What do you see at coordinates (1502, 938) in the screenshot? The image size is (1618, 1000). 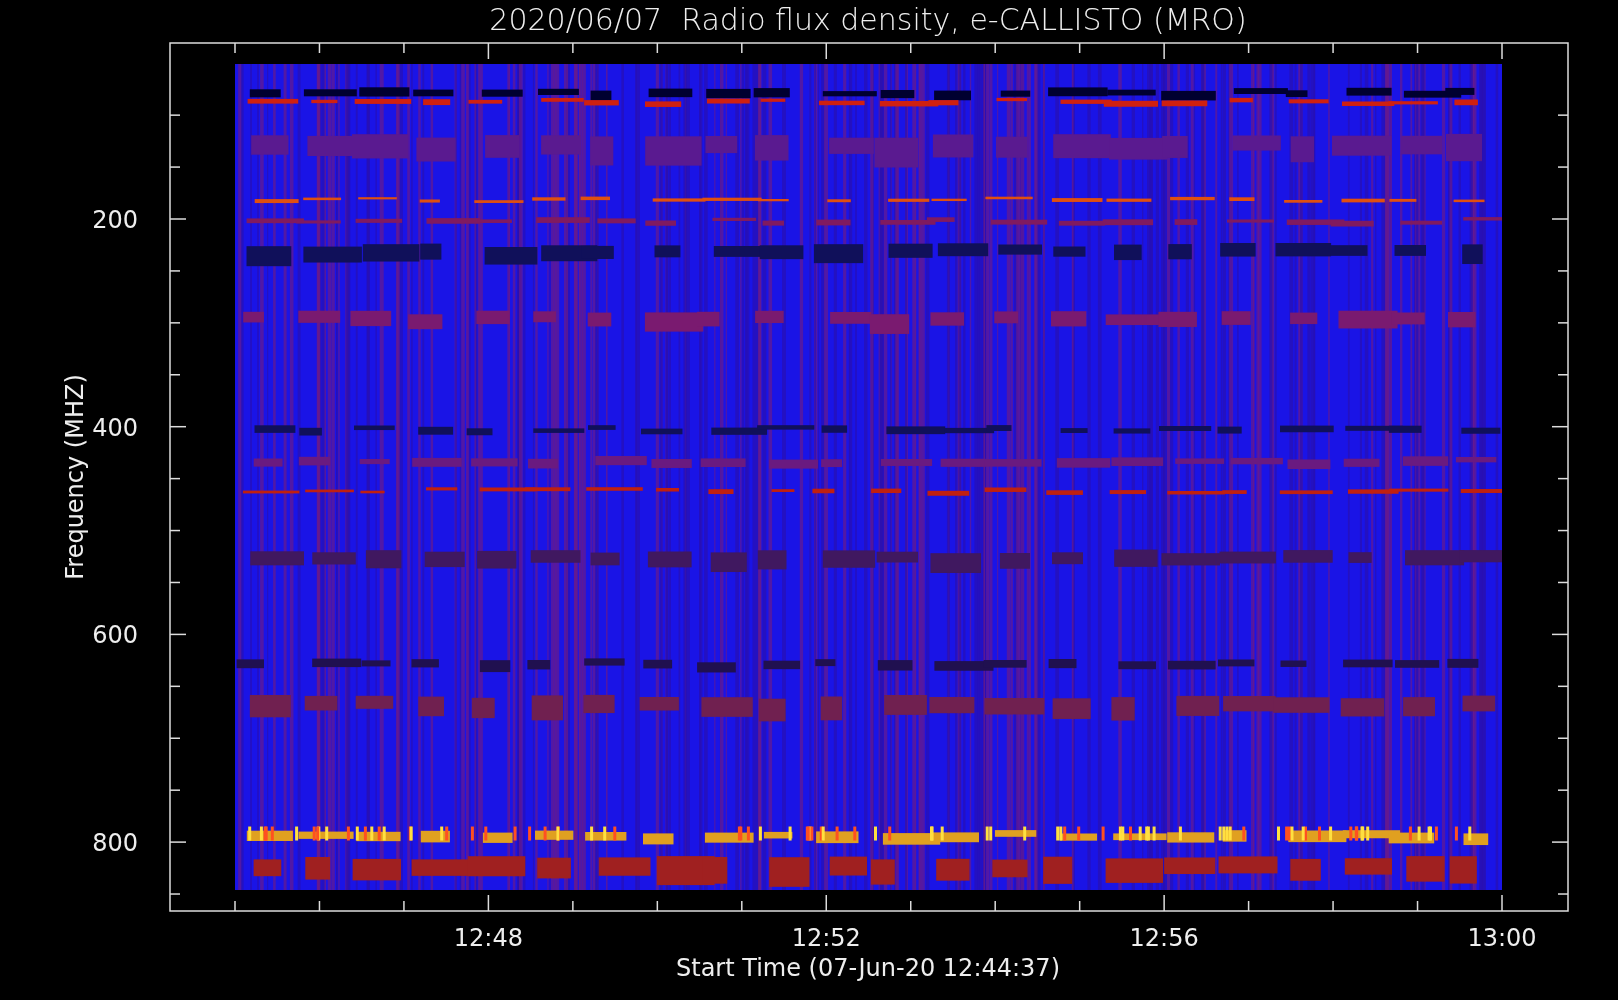 I see `x-tick-label: 13:00` at bounding box center [1502, 938].